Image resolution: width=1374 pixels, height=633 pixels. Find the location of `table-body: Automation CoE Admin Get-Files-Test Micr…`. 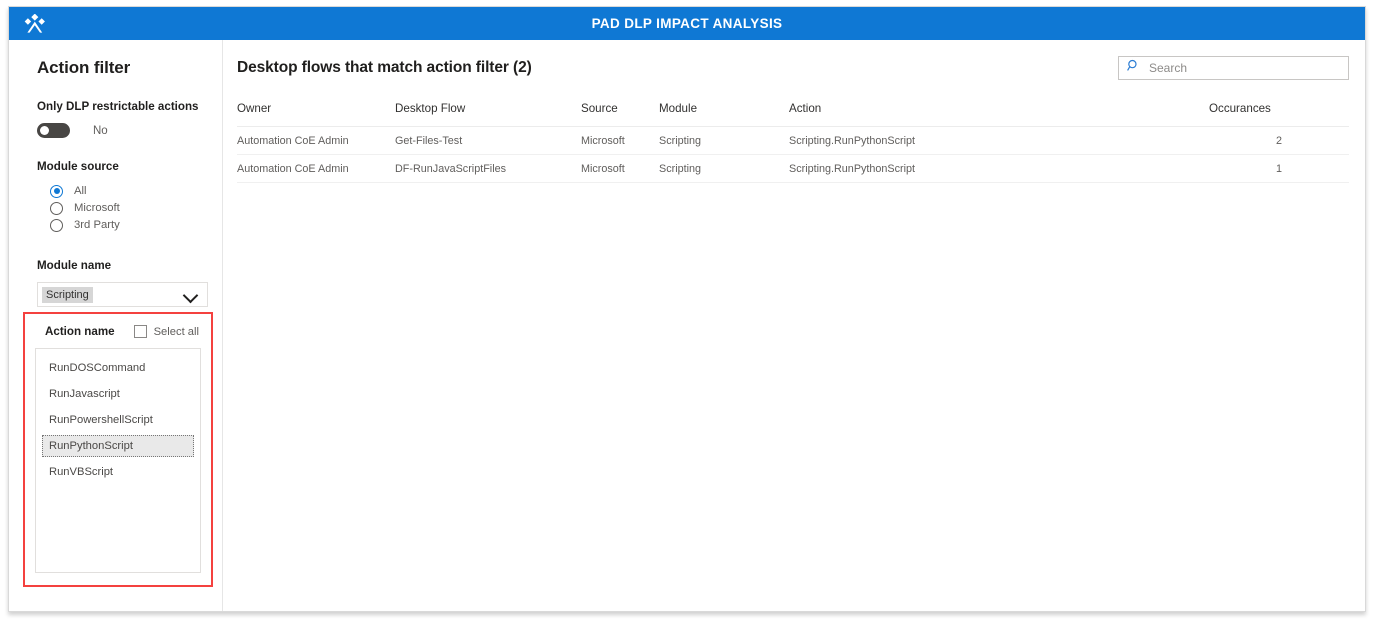

table-body: Automation CoE Admin Get-Files-Test Micr… is located at coordinates (793, 154).